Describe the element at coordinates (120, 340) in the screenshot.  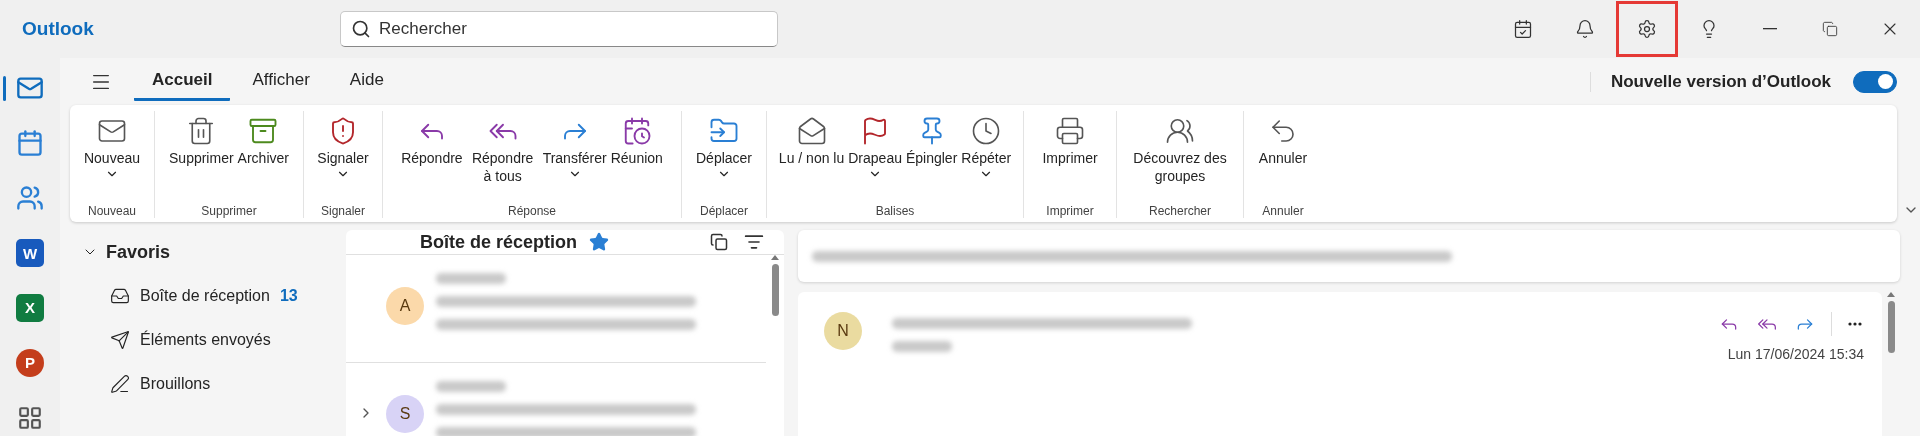
I see `send-icon` at that location.